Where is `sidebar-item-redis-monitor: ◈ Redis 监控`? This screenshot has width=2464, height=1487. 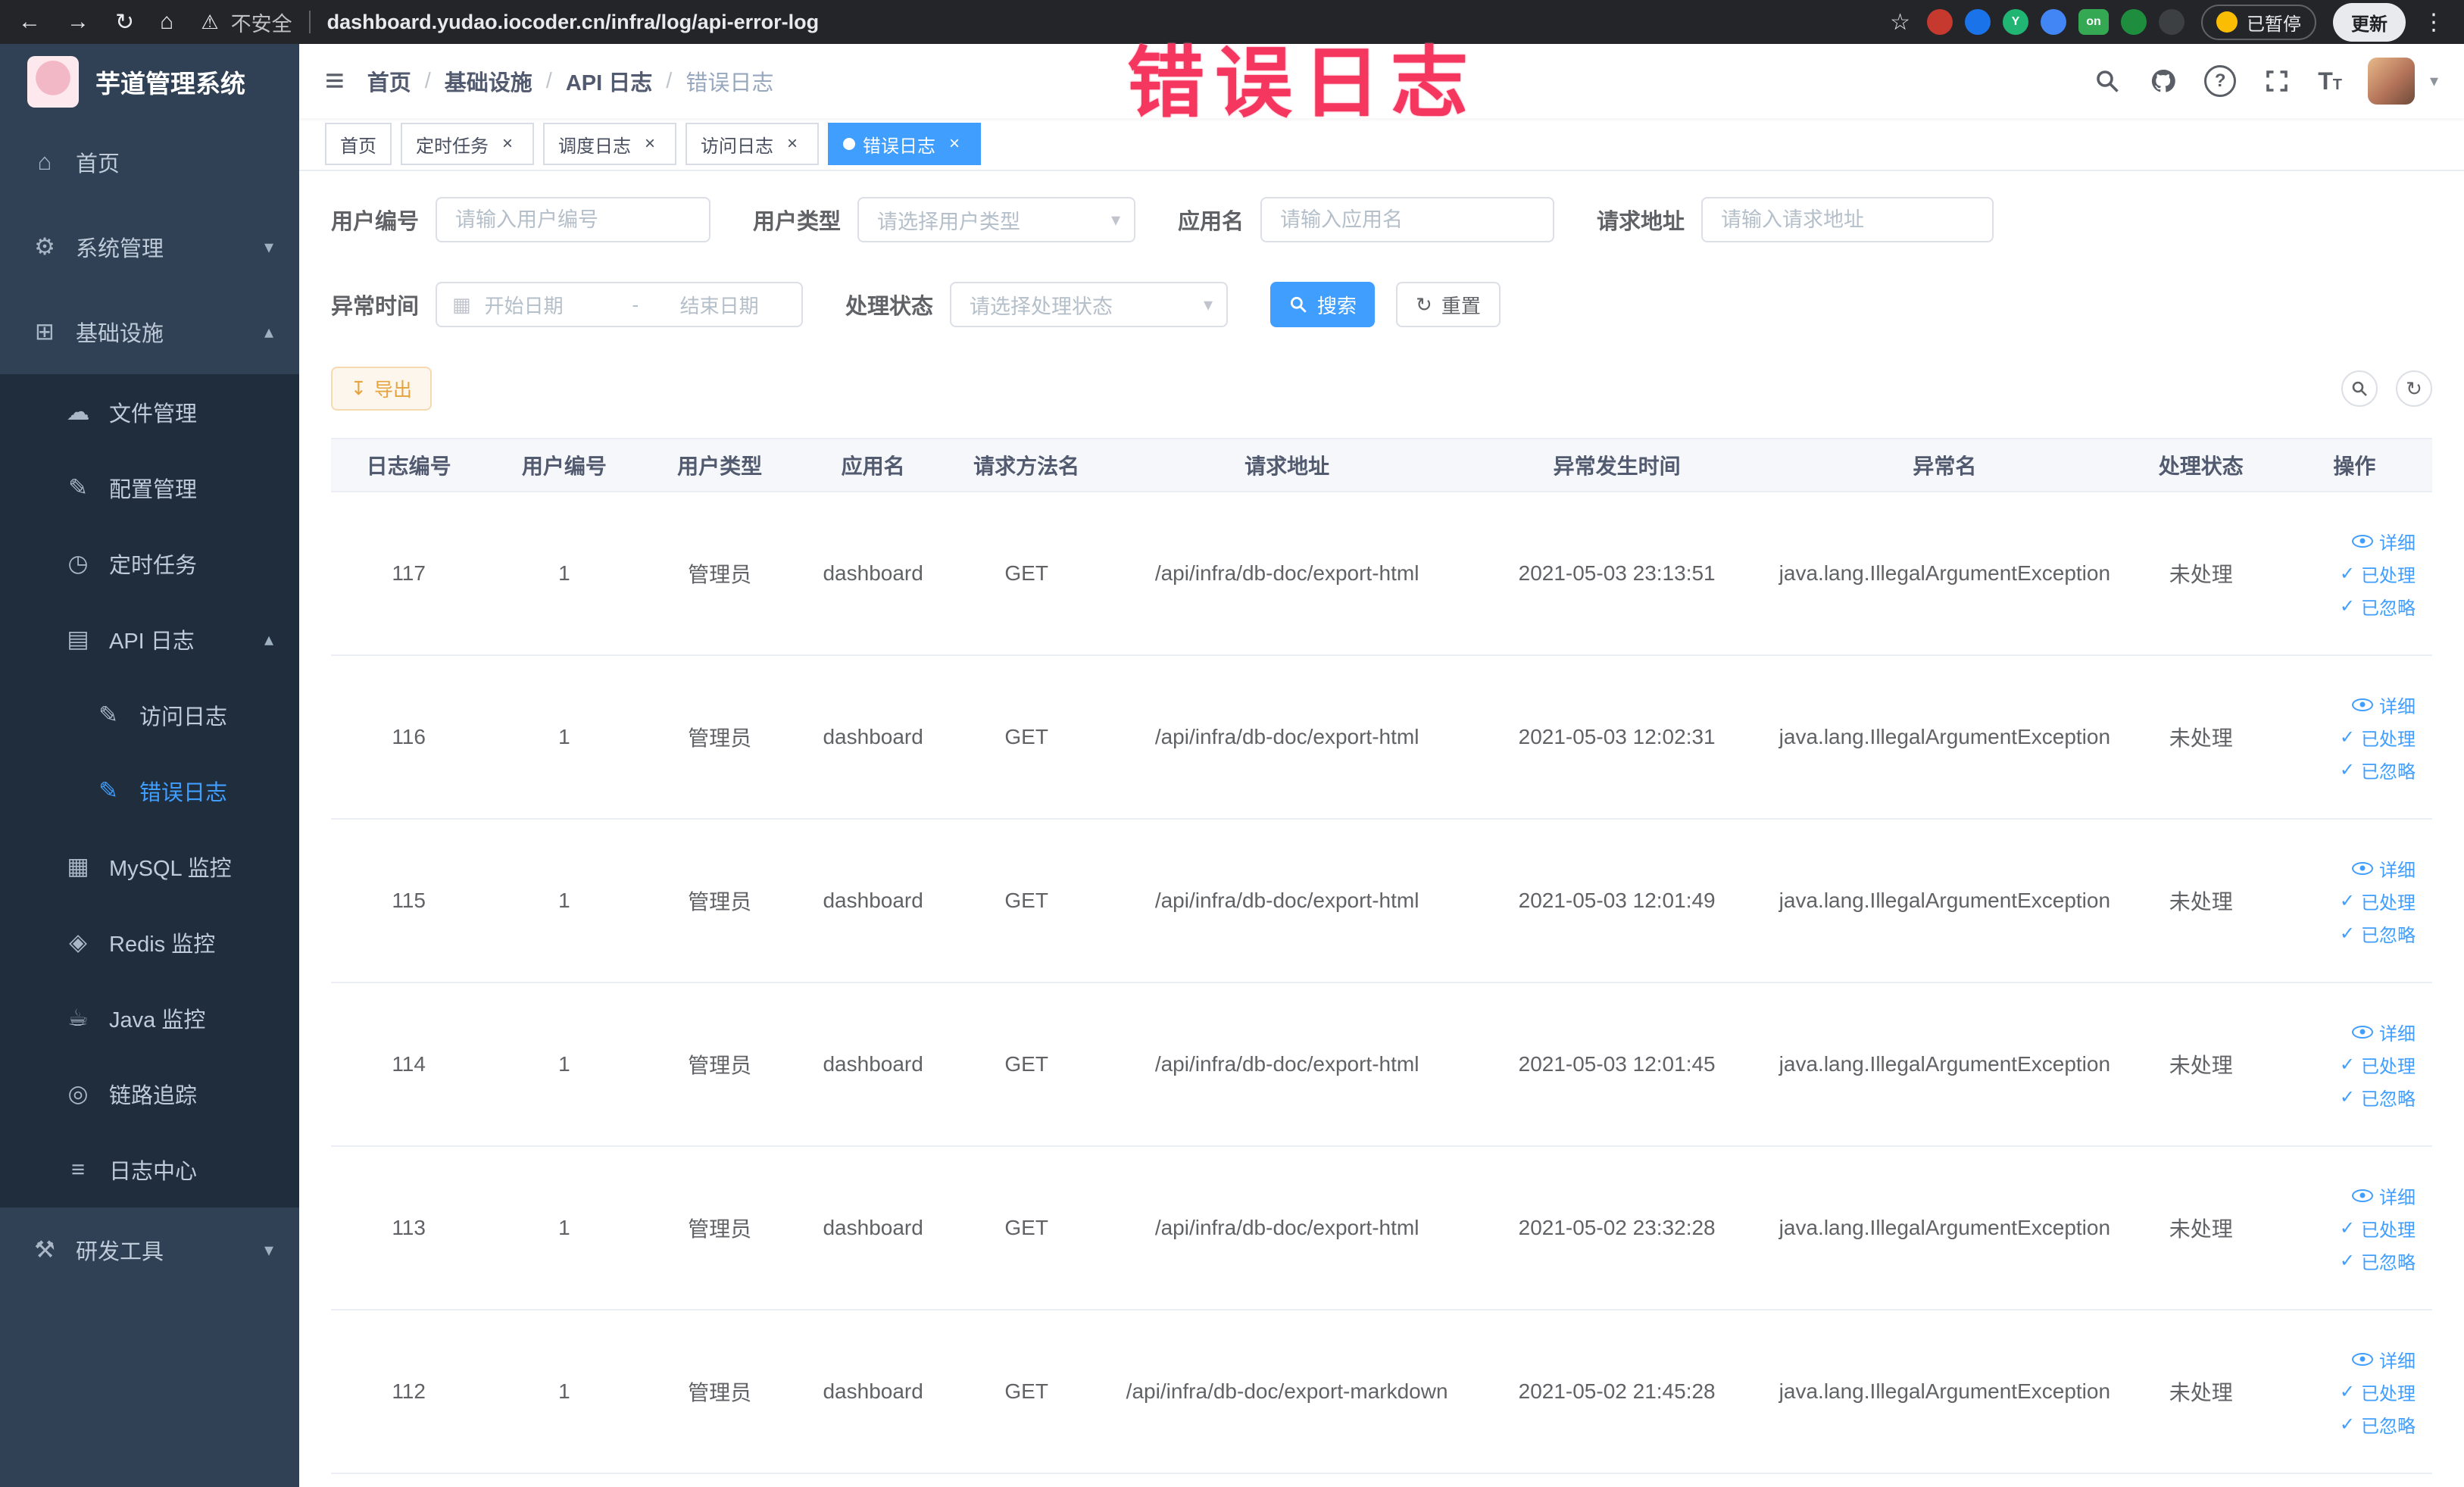 sidebar-item-redis-monitor: ◈ Redis 监控 is located at coordinates (149, 942).